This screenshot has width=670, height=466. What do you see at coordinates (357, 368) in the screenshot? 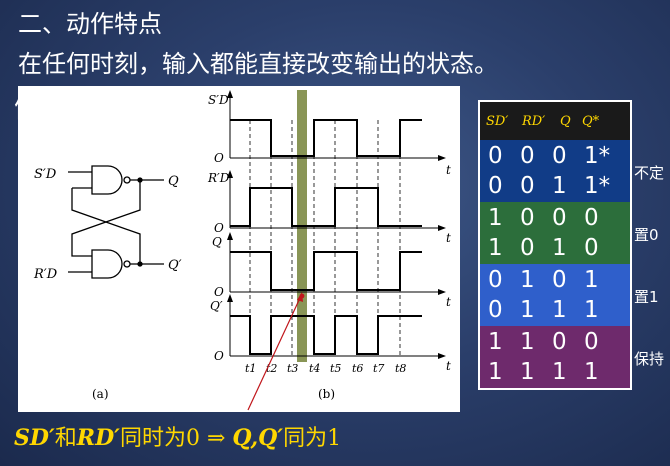
I see `time-tick-t6: t6` at bounding box center [357, 368].